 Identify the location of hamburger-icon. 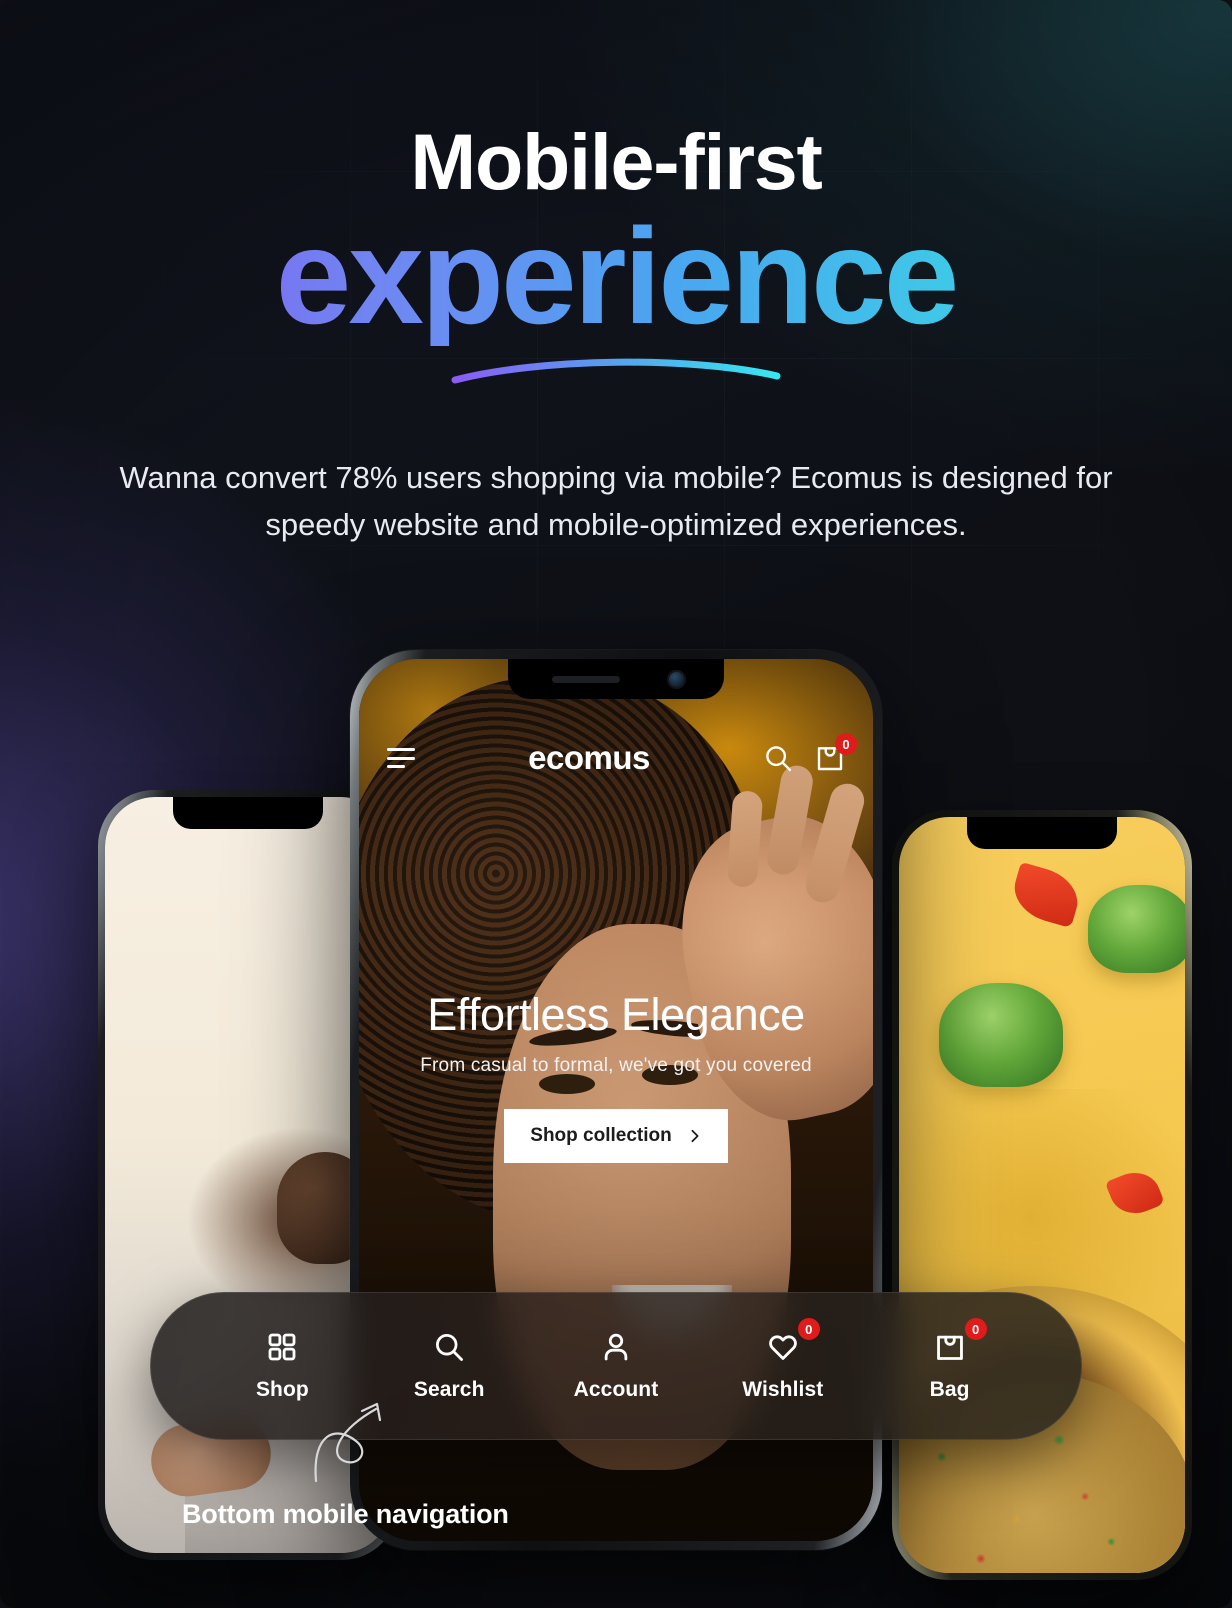
(401, 758).